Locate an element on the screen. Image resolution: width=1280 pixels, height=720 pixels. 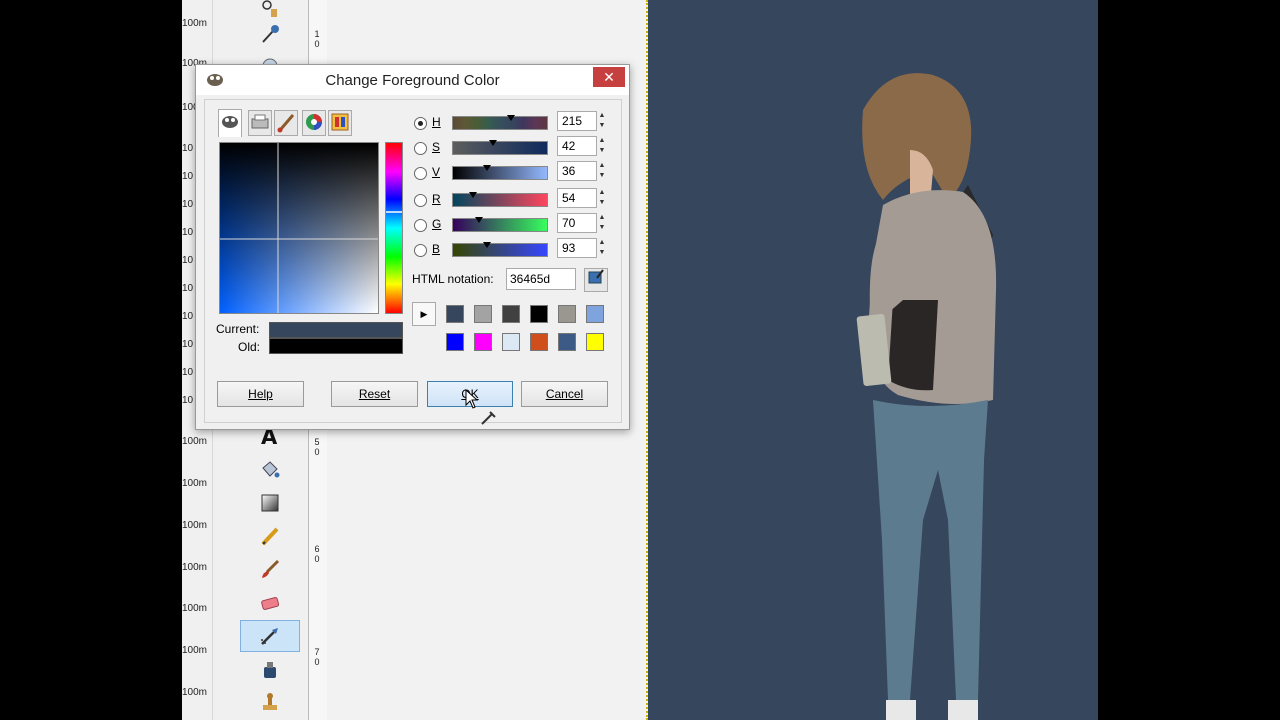
blend-icon is located at coordinates (270, 503).